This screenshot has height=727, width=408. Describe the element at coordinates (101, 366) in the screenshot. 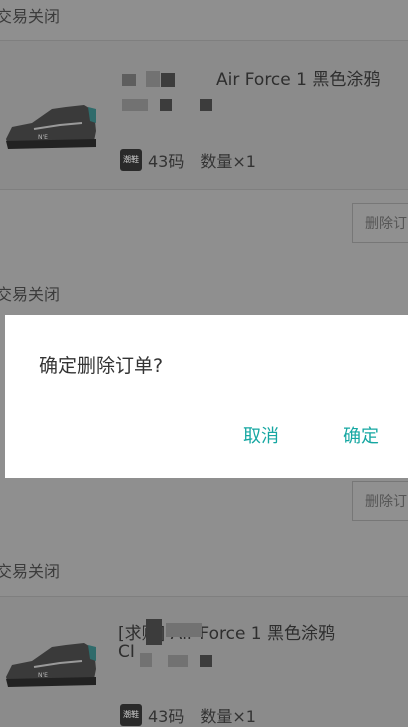

I see `dialog-message: 确定删除订单?` at that location.